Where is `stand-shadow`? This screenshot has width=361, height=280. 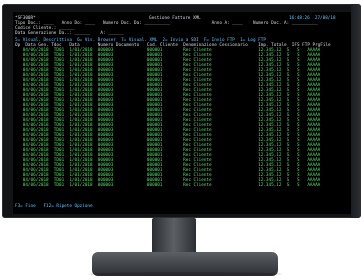 stand-shadow is located at coordinates (185, 274).